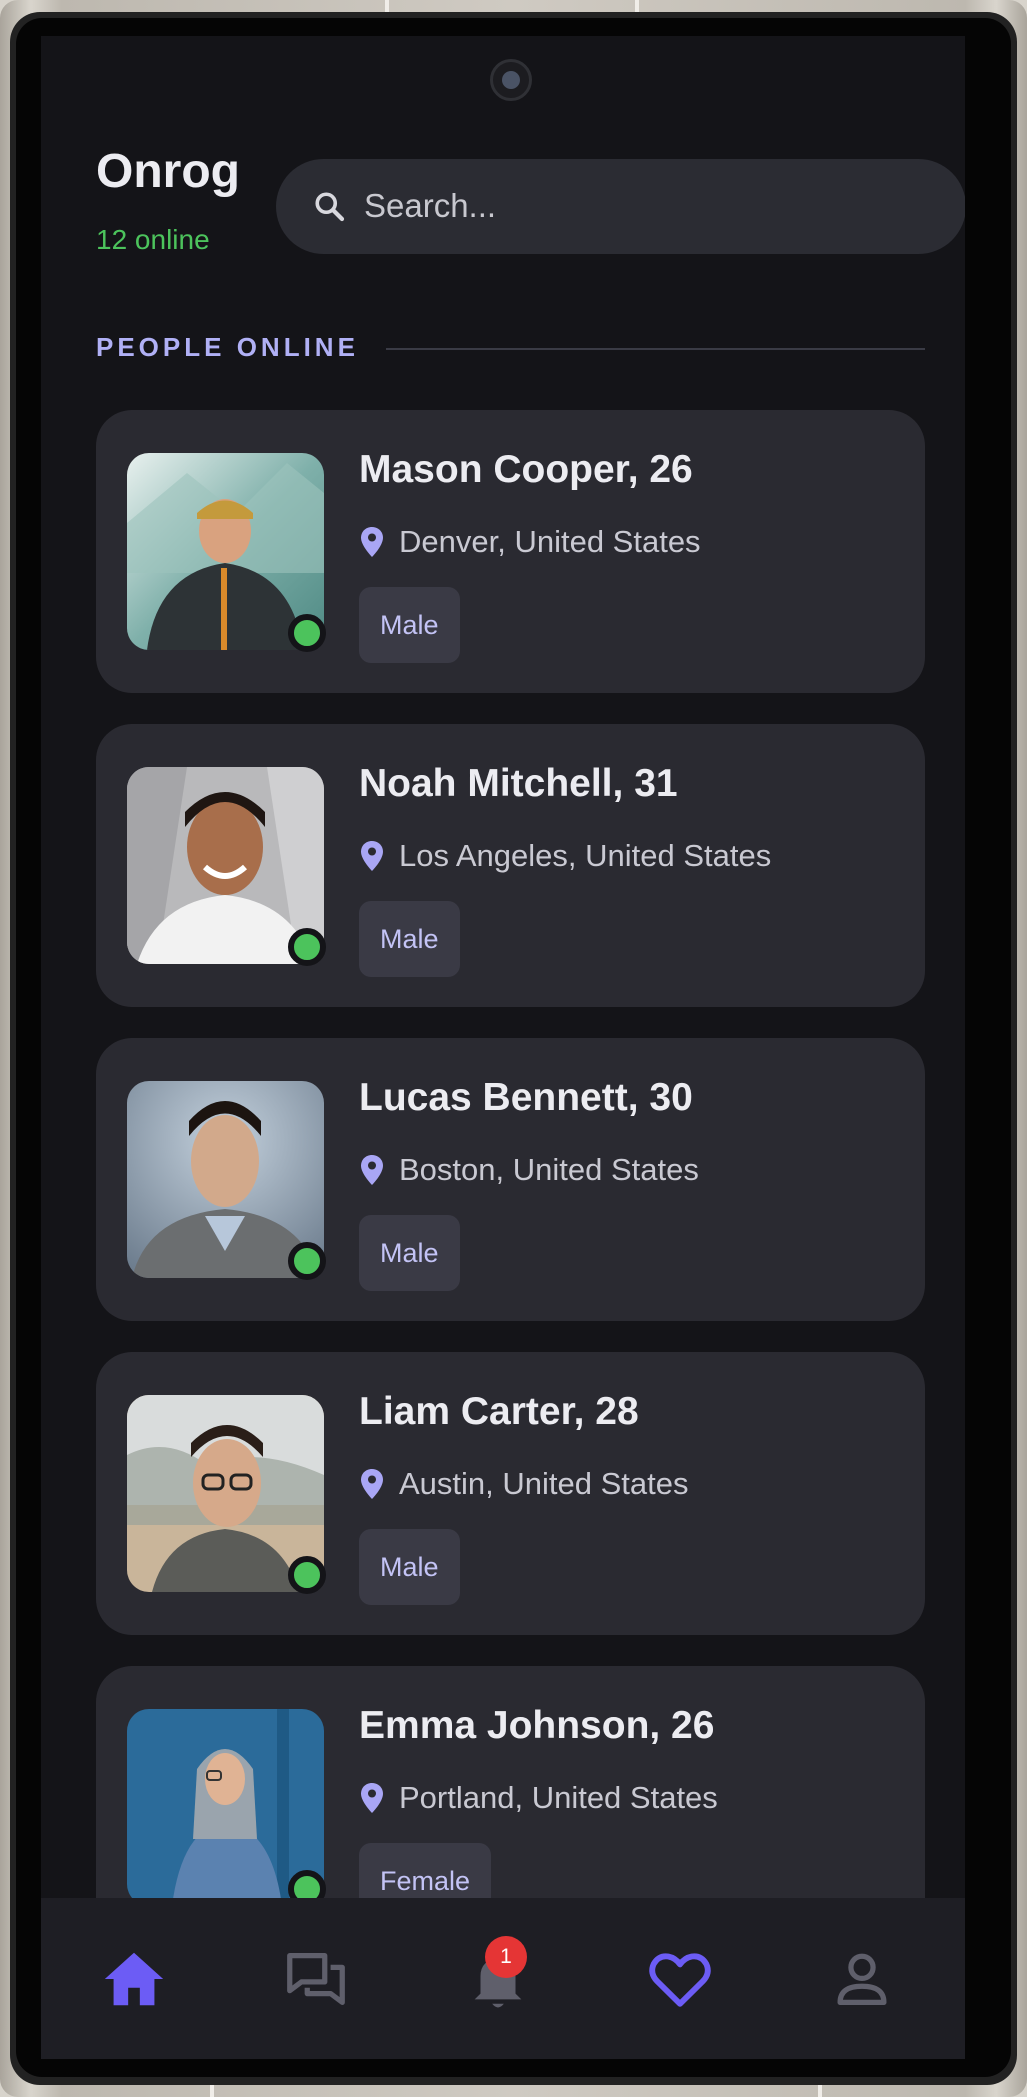  I want to click on person-name: Noah Mitchell, 31, so click(518, 783).